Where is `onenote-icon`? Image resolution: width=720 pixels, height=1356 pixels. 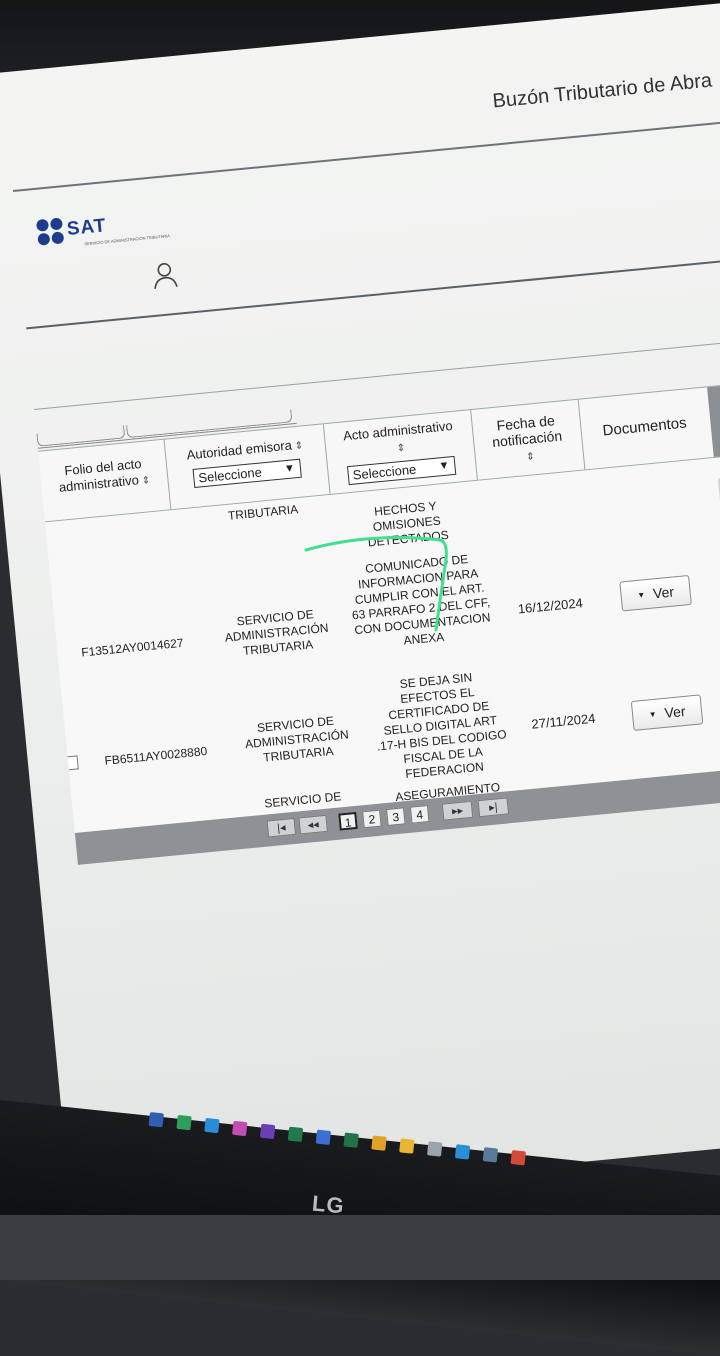
onenote-icon is located at coordinates (267, 1131).